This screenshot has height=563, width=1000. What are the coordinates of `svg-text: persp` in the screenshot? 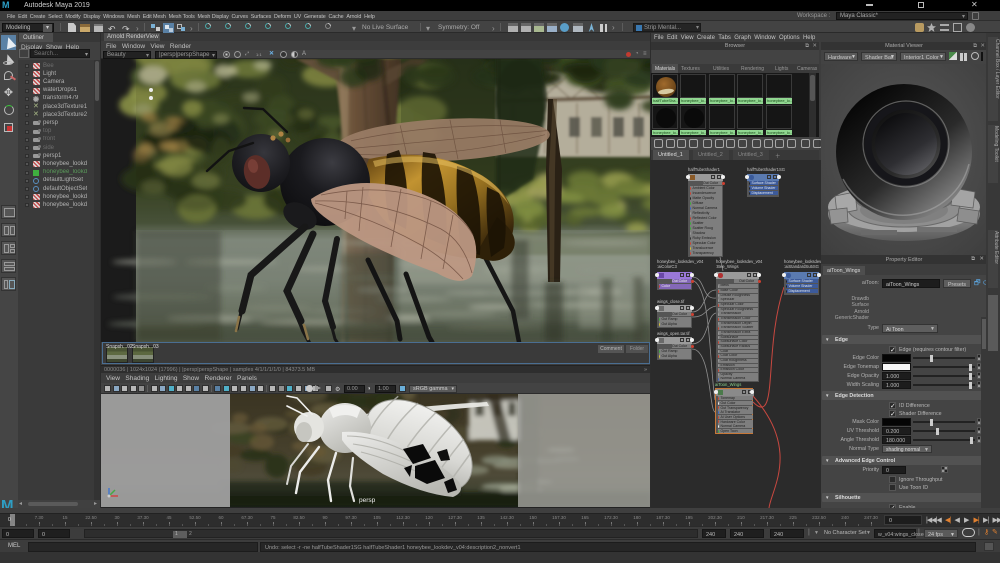 It's located at (367, 500).